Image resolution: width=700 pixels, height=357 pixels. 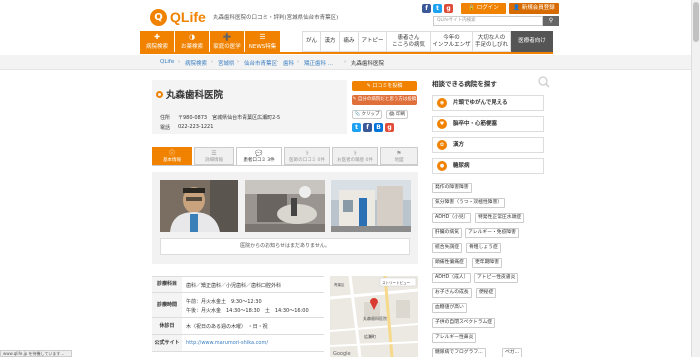 I want to click on scrollbar-thumb, so click(x=696, y=22).